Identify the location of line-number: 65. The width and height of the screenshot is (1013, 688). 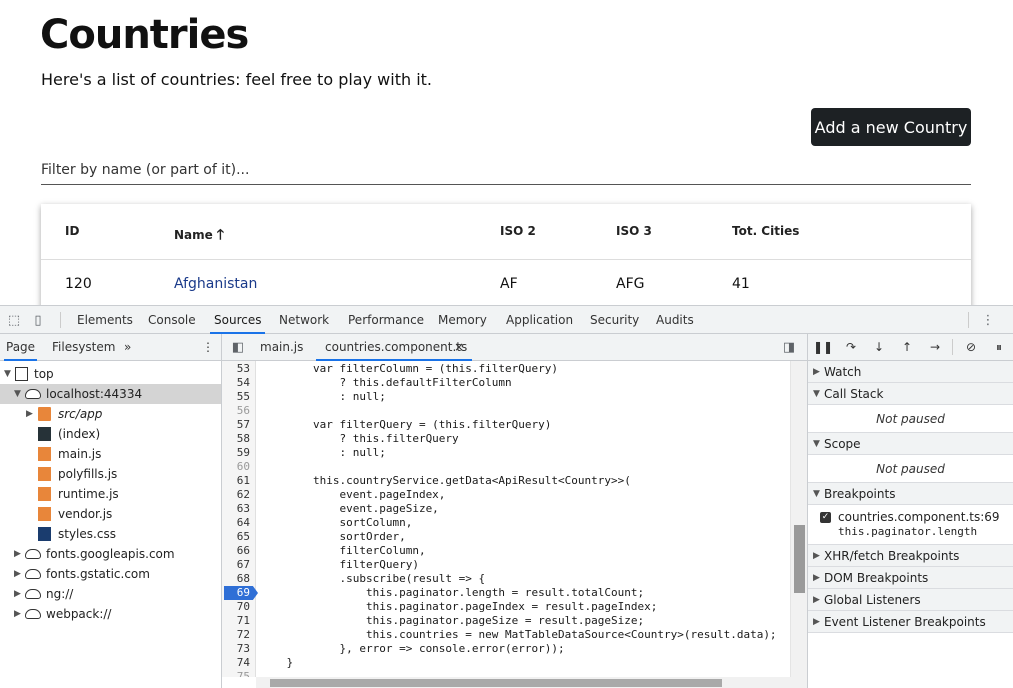
(236, 537).